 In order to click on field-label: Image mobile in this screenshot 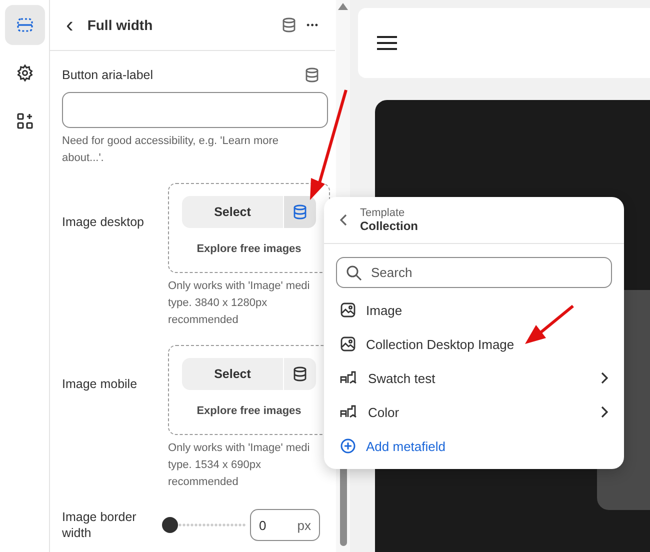, I will do `click(100, 384)`.